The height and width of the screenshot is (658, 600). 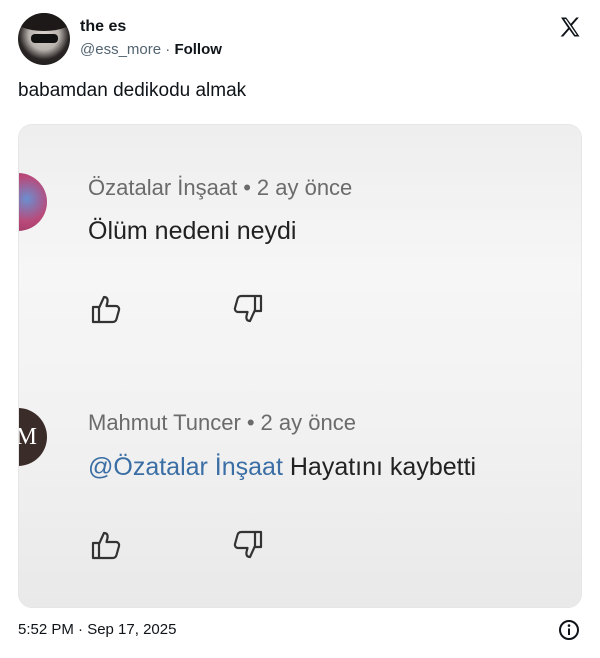 I want to click on comment-text: Ölüm nedeni neydi, so click(x=192, y=231).